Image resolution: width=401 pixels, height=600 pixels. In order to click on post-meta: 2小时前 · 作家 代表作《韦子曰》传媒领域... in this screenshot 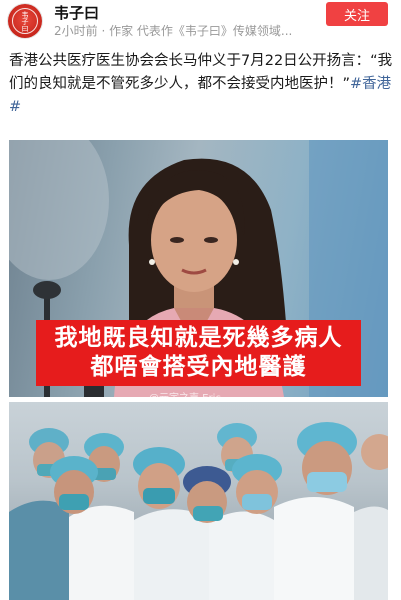, I will do `click(173, 31)`.